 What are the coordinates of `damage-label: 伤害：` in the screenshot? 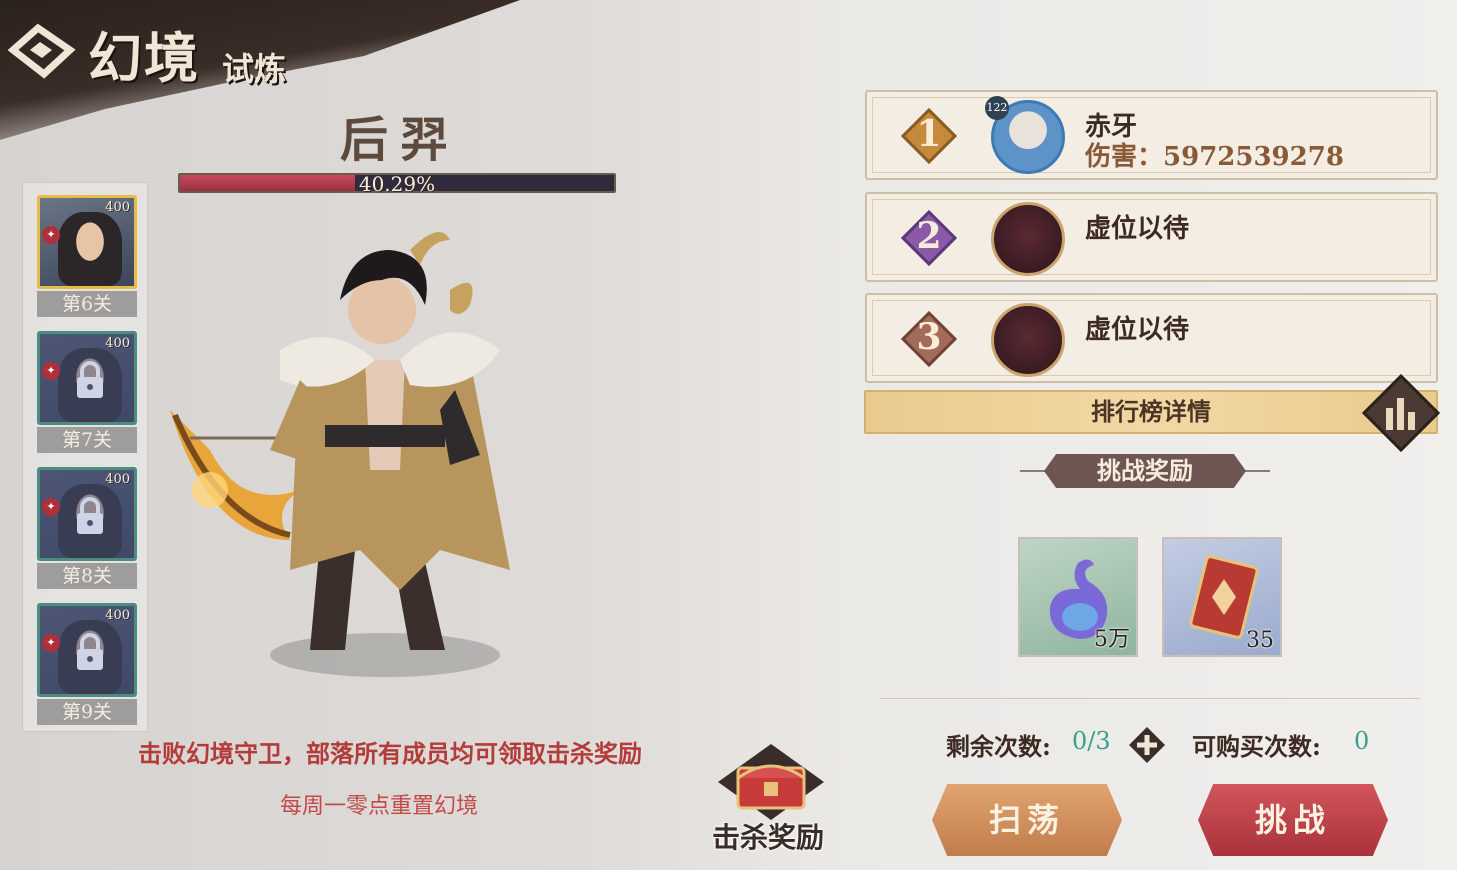 It's located at (1124, 157).